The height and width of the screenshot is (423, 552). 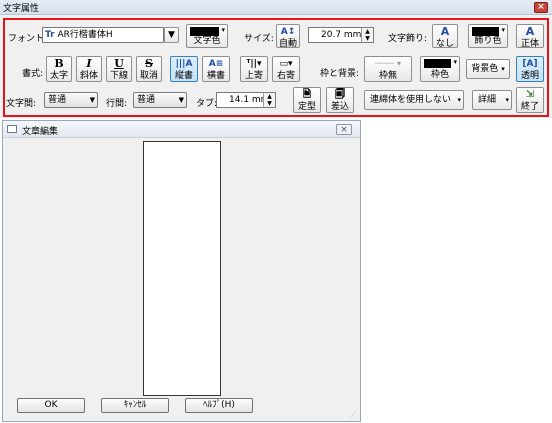 I want to click on tab-input: 14.1 mm ▲ ▼, so click(x=246, y=100).